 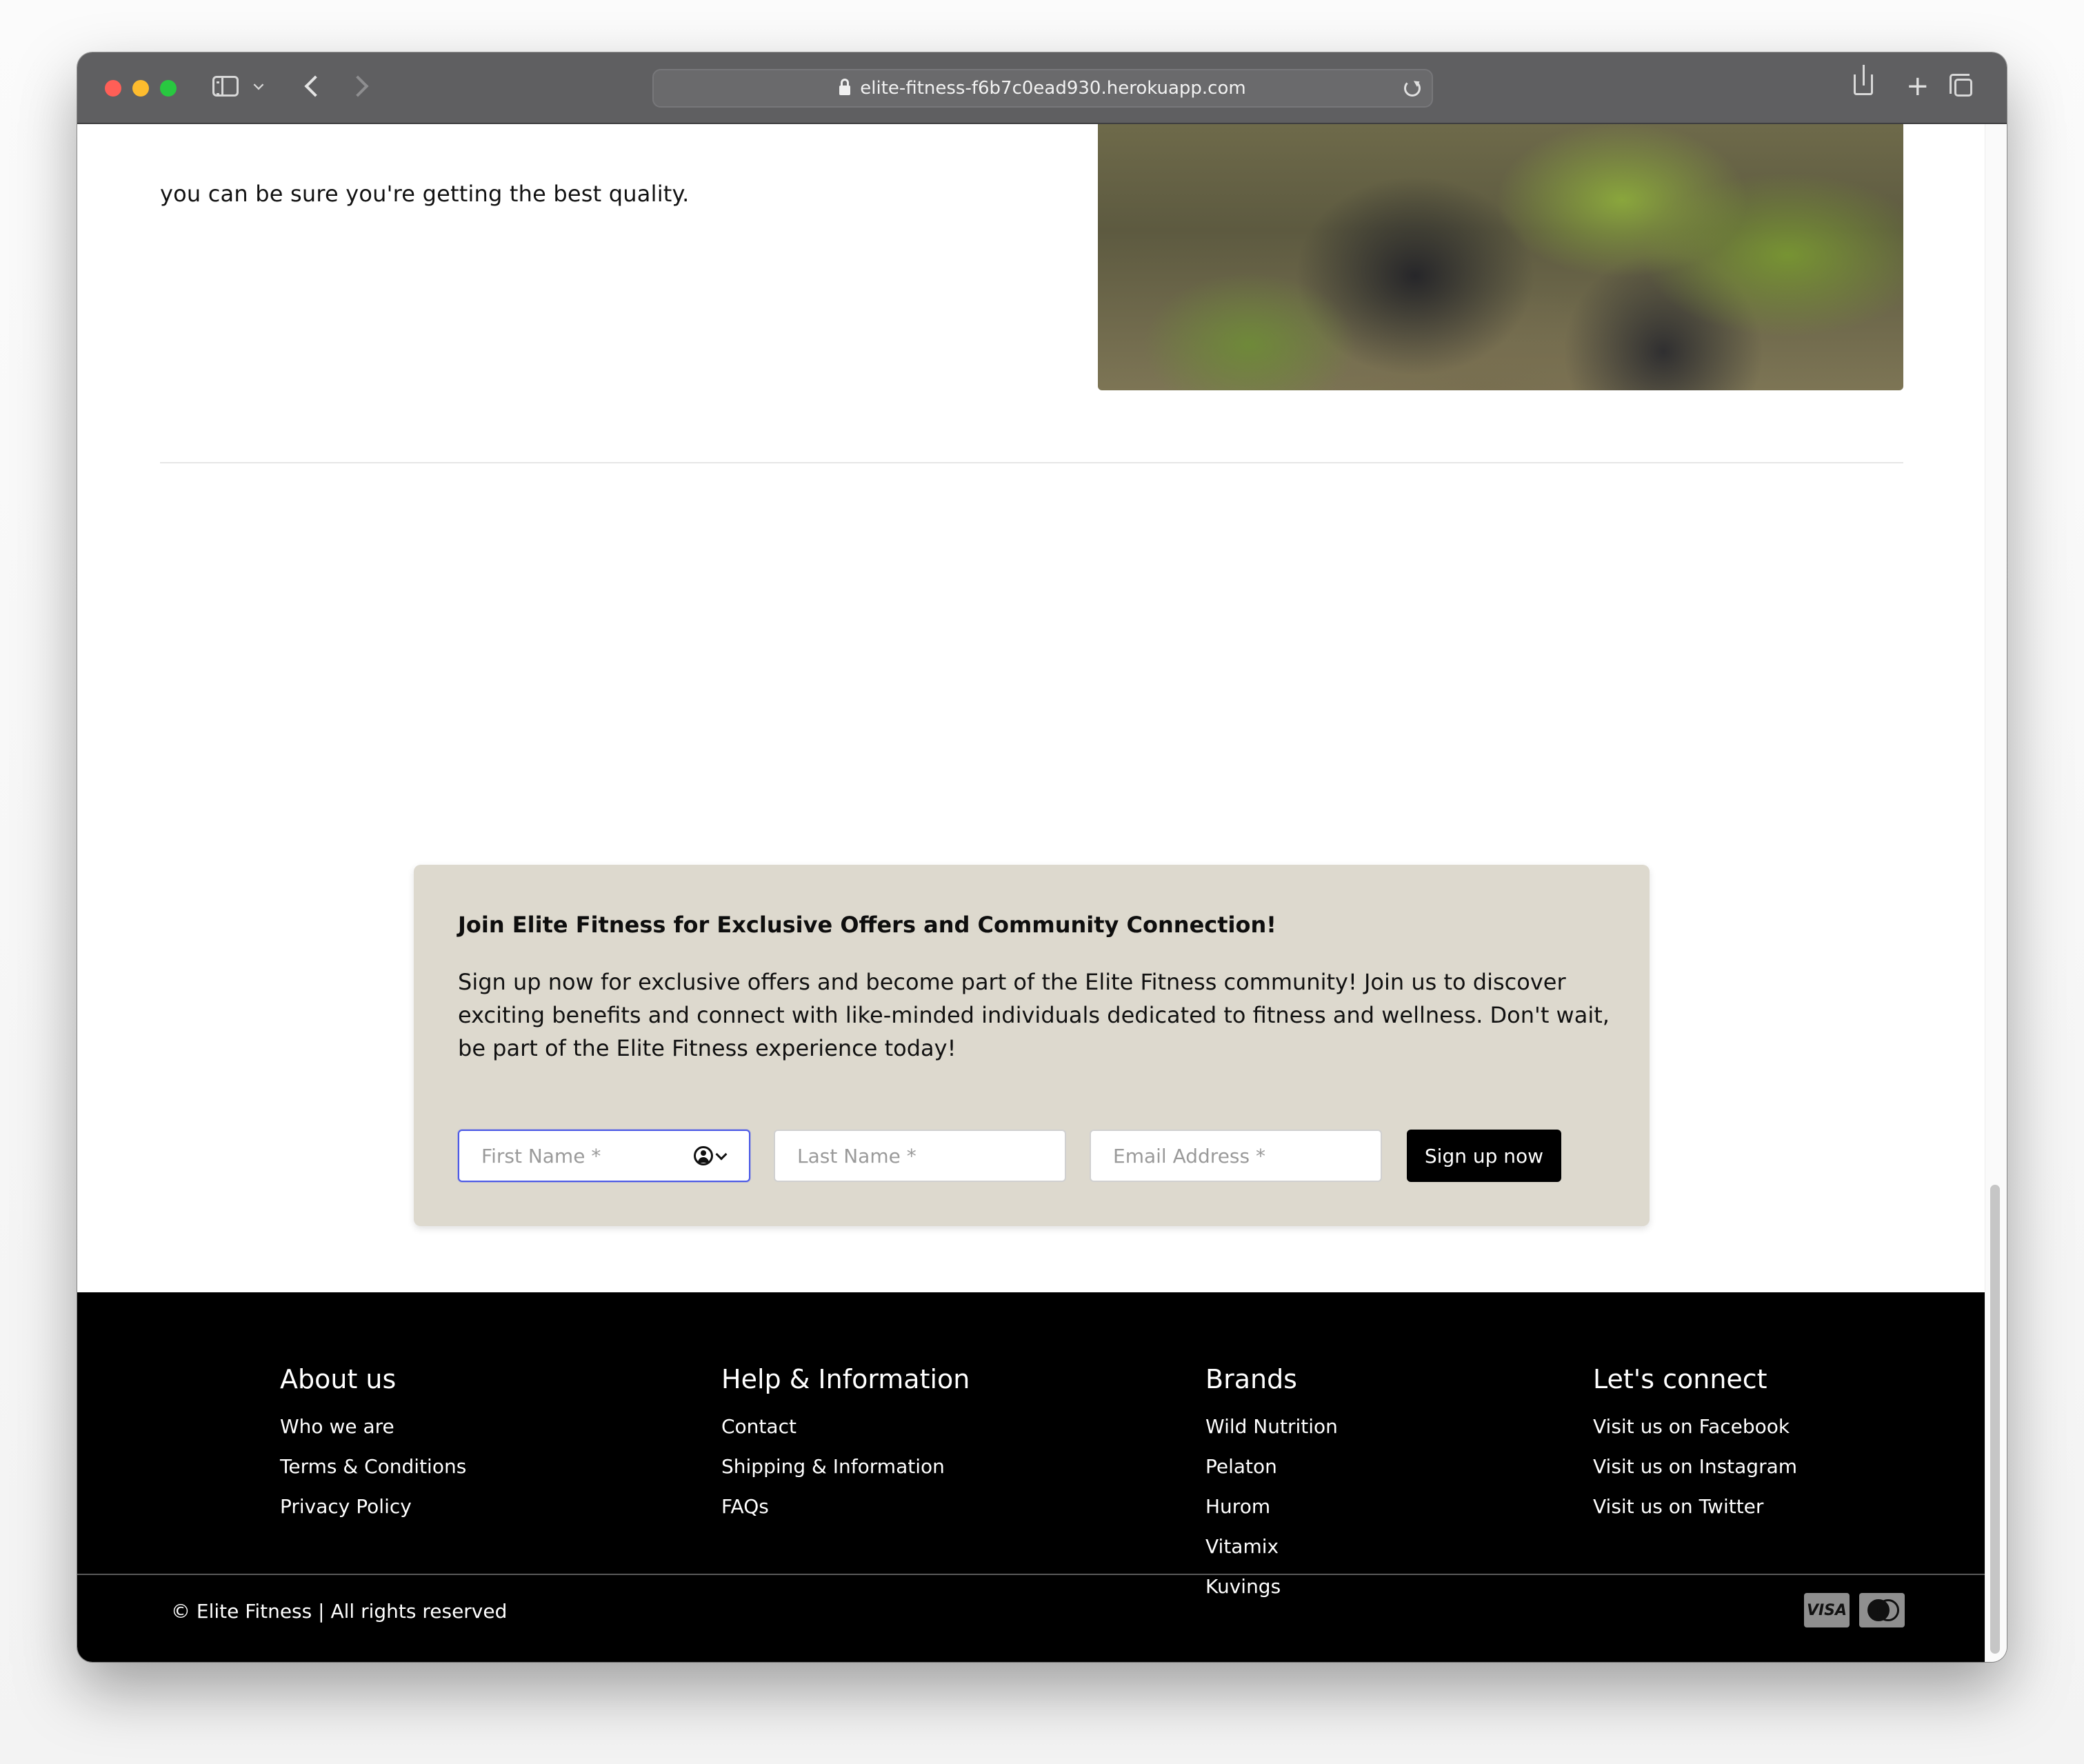 I want to click on footer-link-kuvings: Kuvings, so click(x=1271, y=1587).